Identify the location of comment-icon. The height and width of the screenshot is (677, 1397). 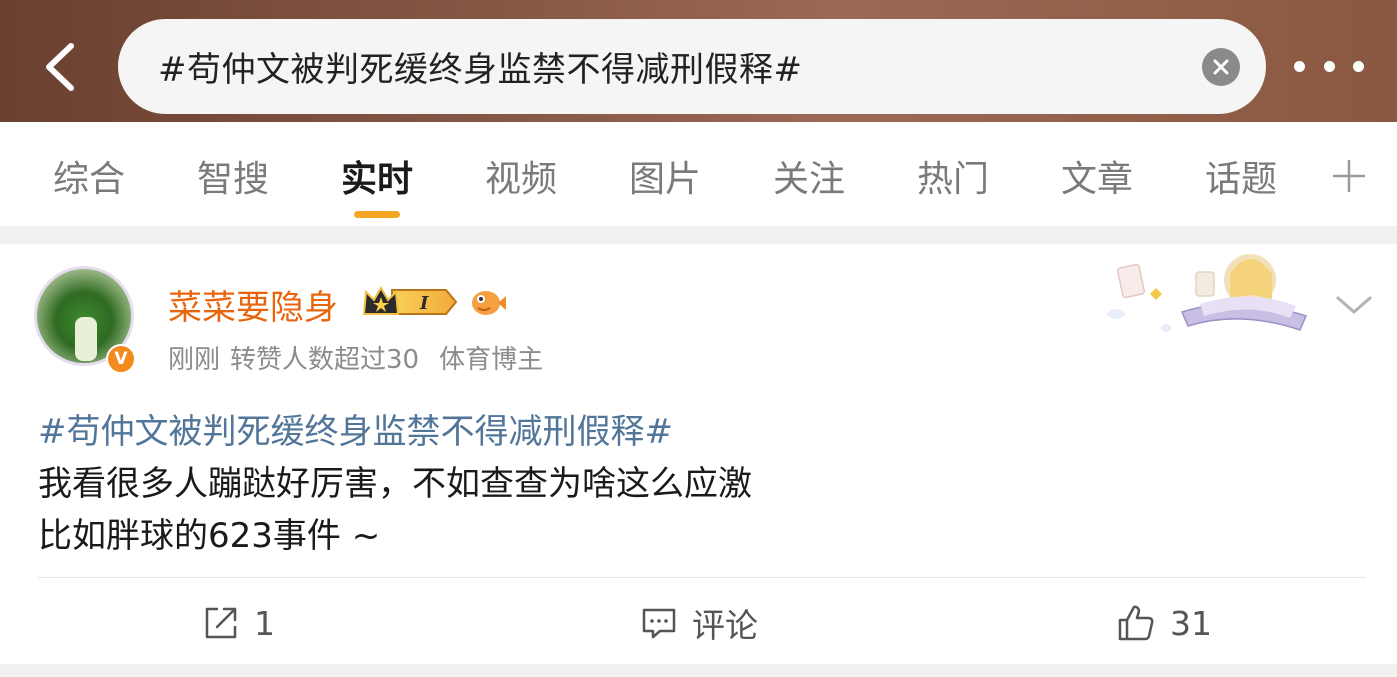
(659, 623).